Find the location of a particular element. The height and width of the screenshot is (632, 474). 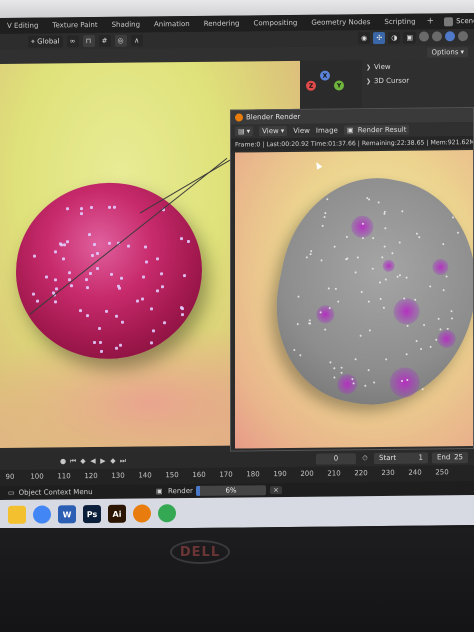

end-frame-field: End 25 is located at coordinates (450, 457).